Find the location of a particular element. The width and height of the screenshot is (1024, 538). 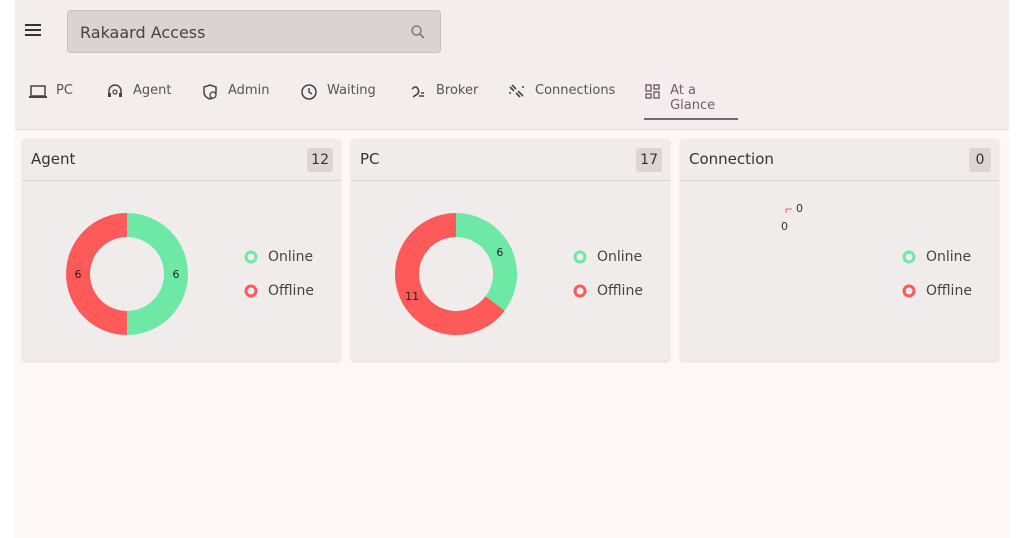

headset-icon is located at coordinates (115, 92).